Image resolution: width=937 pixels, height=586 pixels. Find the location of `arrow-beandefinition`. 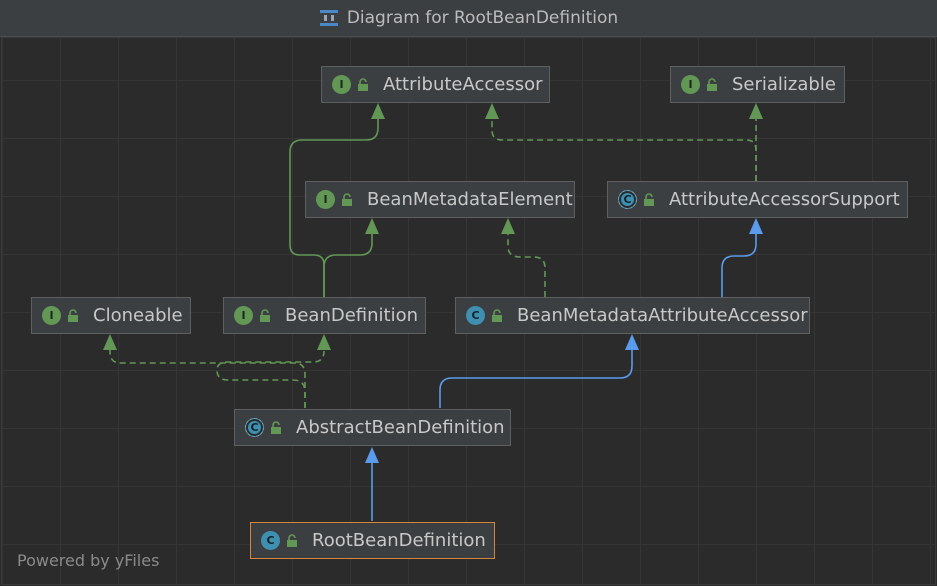

arrow-beandefinition is located at coordinates (324, 342).